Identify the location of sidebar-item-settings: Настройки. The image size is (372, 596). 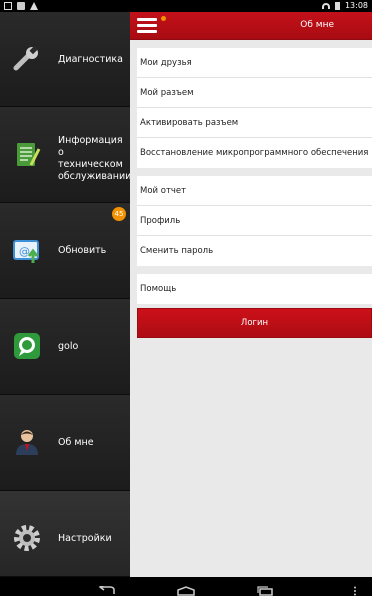
(65, 534).